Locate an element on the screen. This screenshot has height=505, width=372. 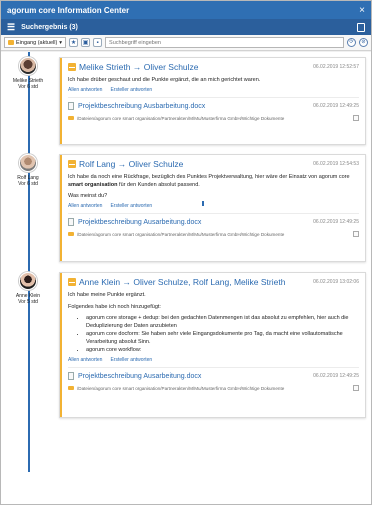
app-title: agorum core Information Center is located at coordinates (68, 10).